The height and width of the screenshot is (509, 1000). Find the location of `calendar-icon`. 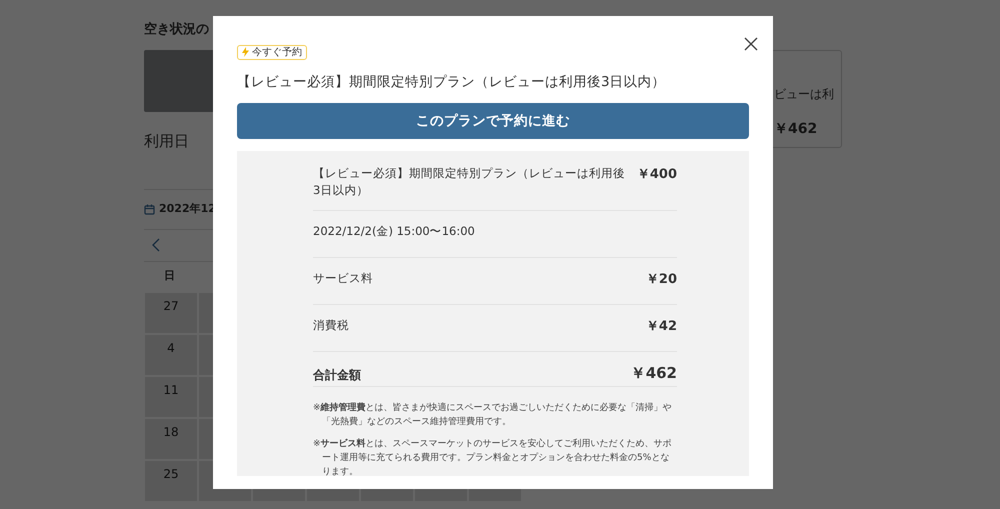

calendar-icon is located at coordinates (149, 209).